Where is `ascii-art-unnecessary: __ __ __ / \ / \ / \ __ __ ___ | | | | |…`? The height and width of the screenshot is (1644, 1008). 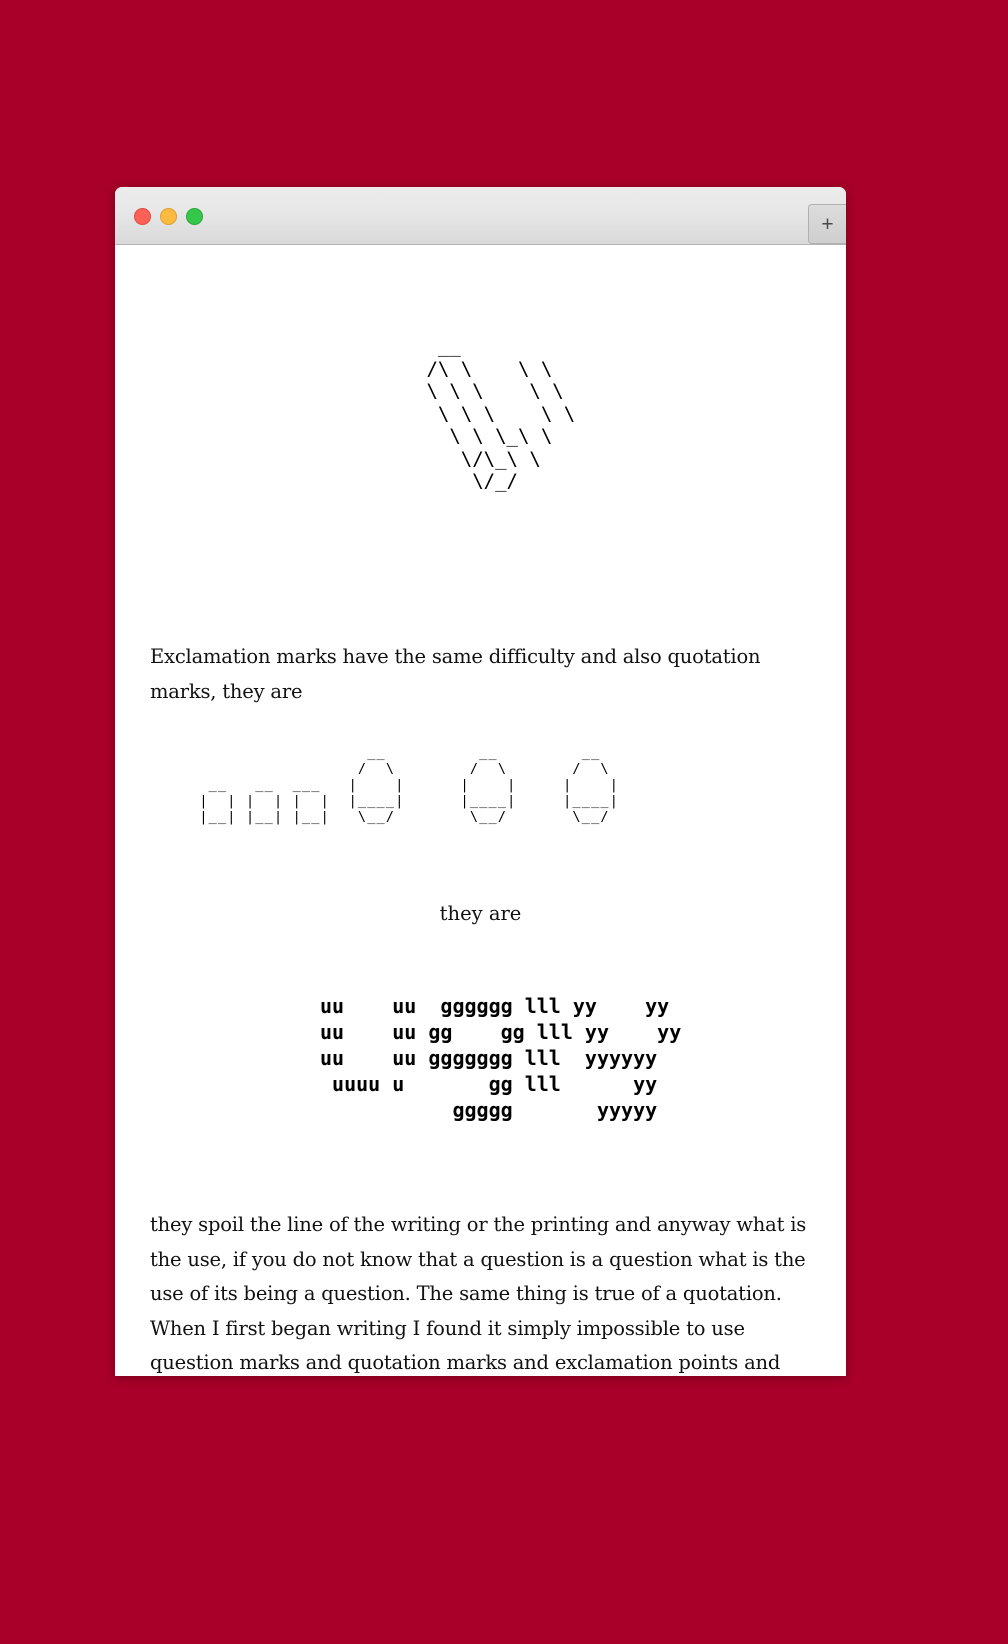 ascii-art-unnecessary: __ __ __ / \ / \ / \ __ __ ___ | | | | |… is located at coordinates (409, 785).